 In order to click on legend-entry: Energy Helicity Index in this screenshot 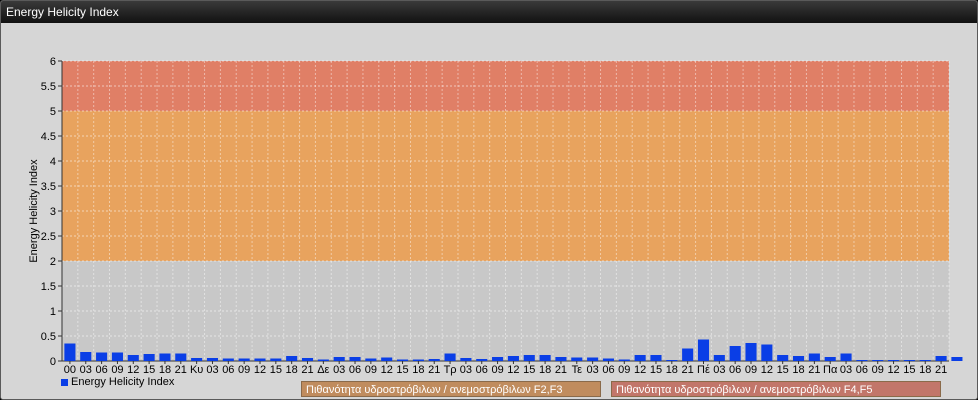, I will do `click(117, 382)`.